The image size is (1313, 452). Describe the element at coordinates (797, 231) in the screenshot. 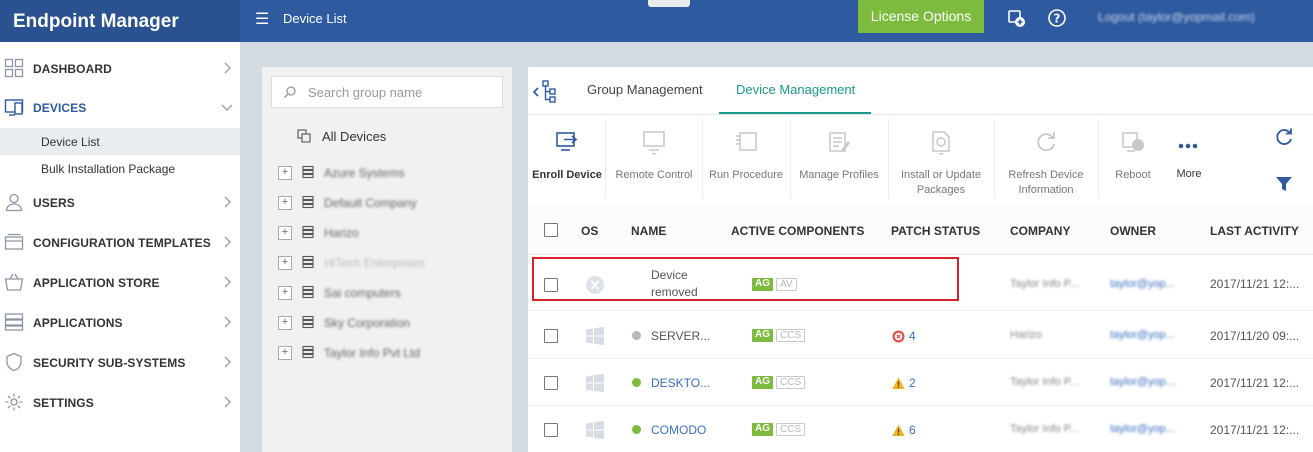

I see `column-header-active-components: ACTIVE COMPONENTS` at that location.